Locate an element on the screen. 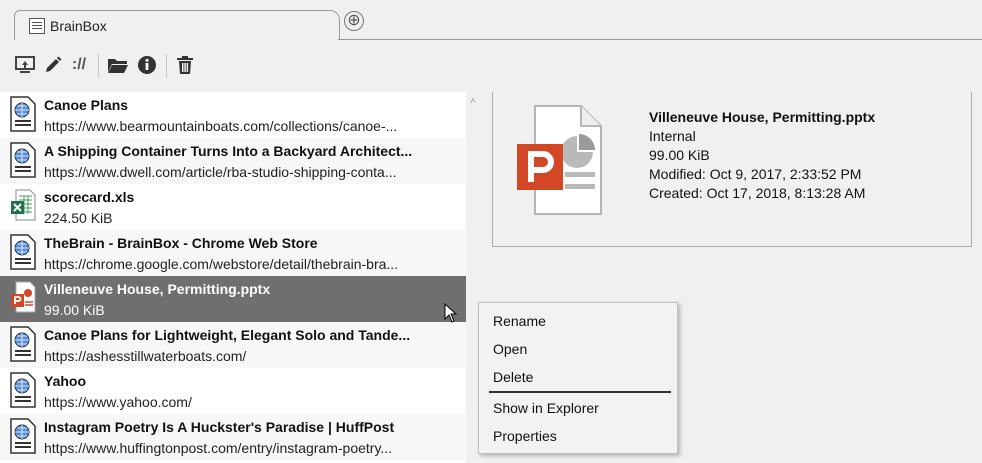 The height and width of the screenshot is (463, 982). menu-item-delete: Delete is located at coordinates (578, 377).